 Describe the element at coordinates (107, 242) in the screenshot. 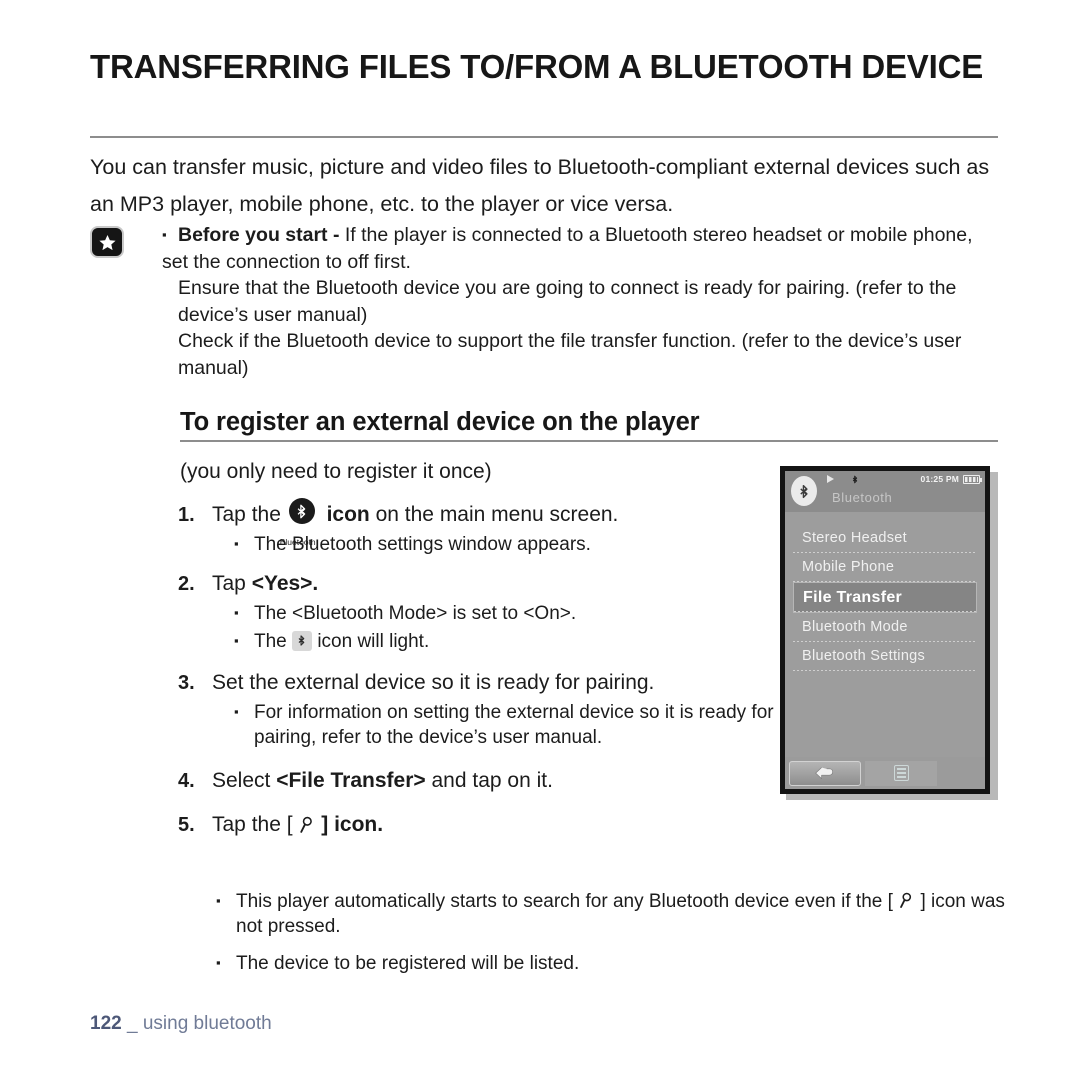

I see `star-icon` at that location.